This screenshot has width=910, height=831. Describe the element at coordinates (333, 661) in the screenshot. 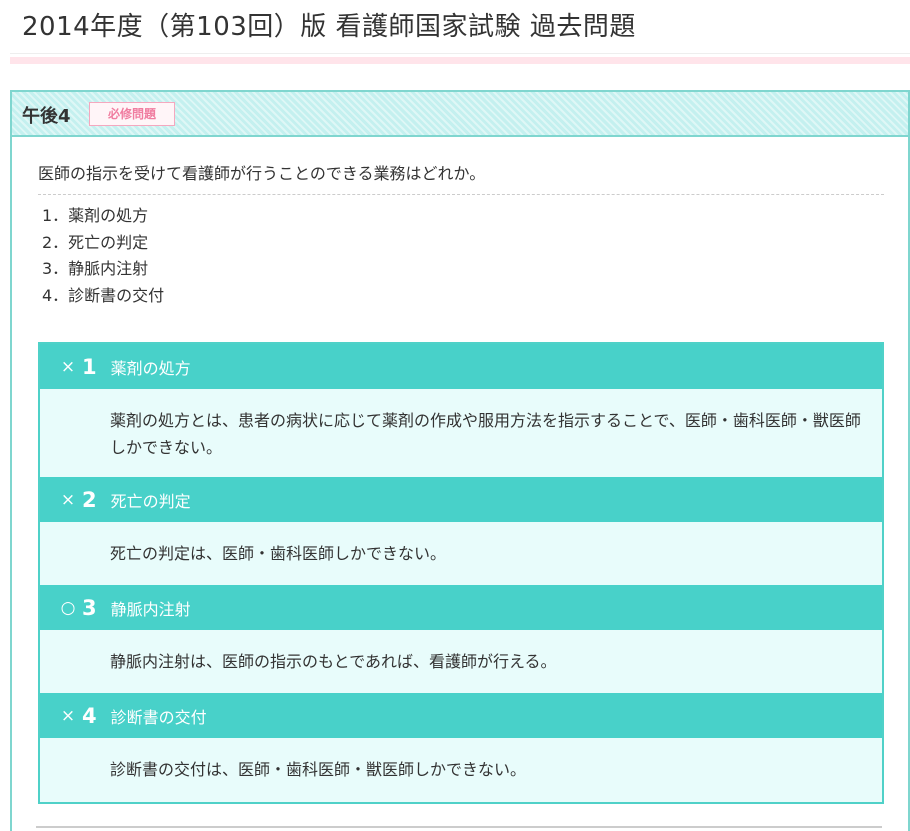

I see `explanation-body: 静脈内注射は、医師の指示のもとであれば、看護師が行える。` at that location.